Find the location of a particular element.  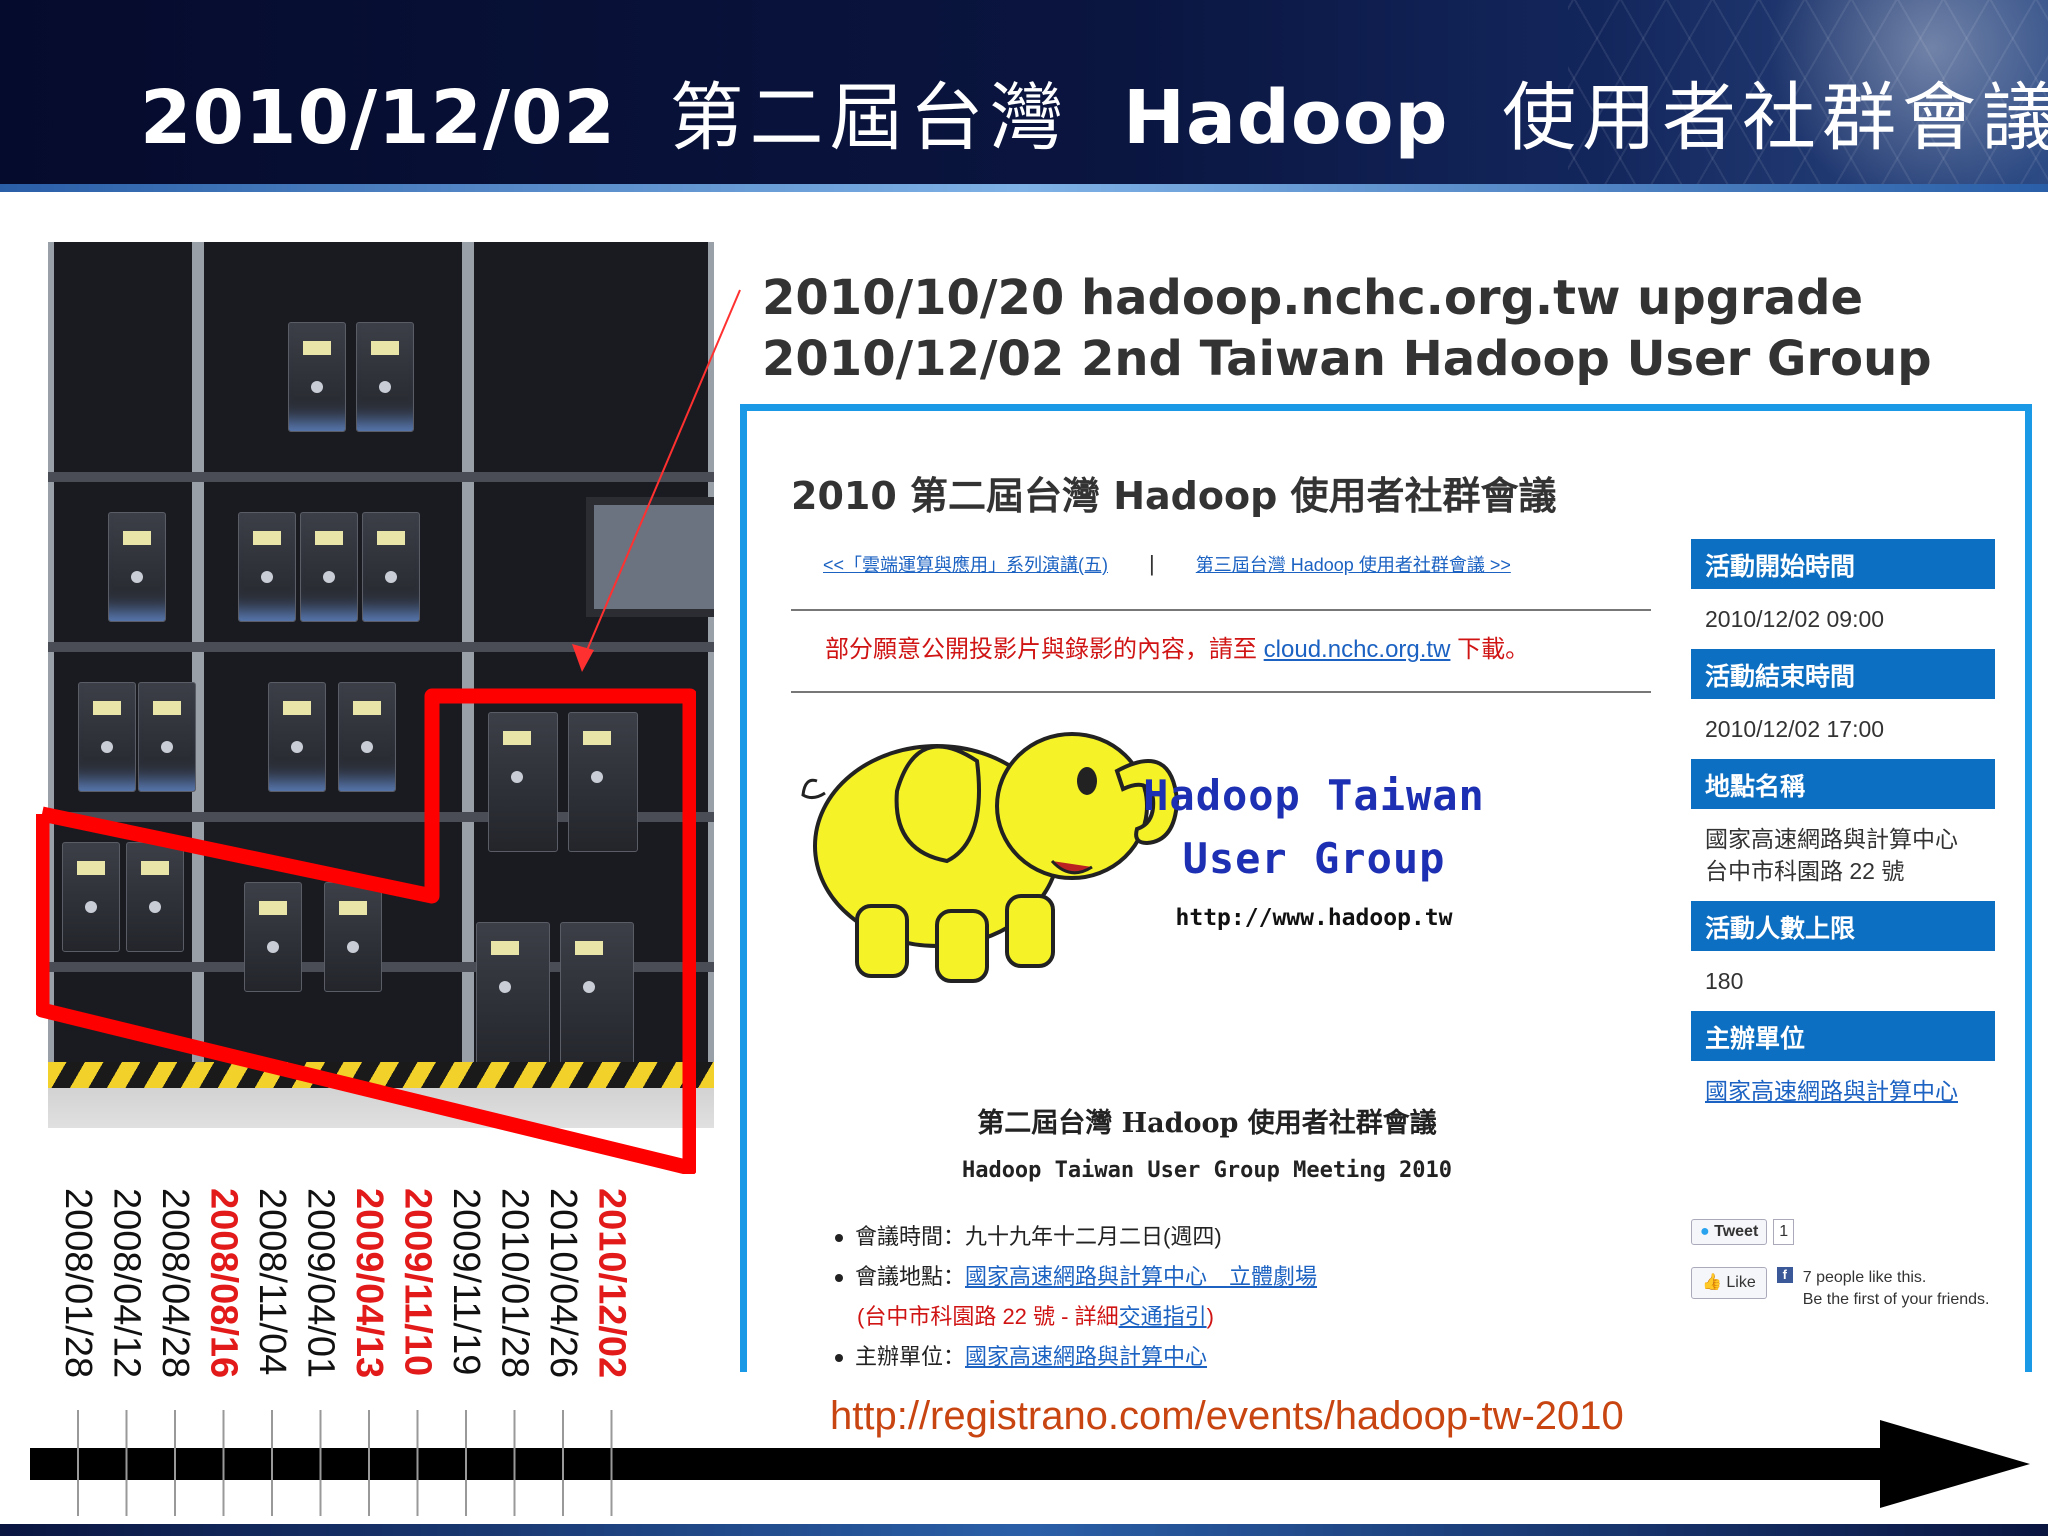

prev-event-link: <<「雲端運算與應用」系列演講(五) is located at coordinates (965, 565).